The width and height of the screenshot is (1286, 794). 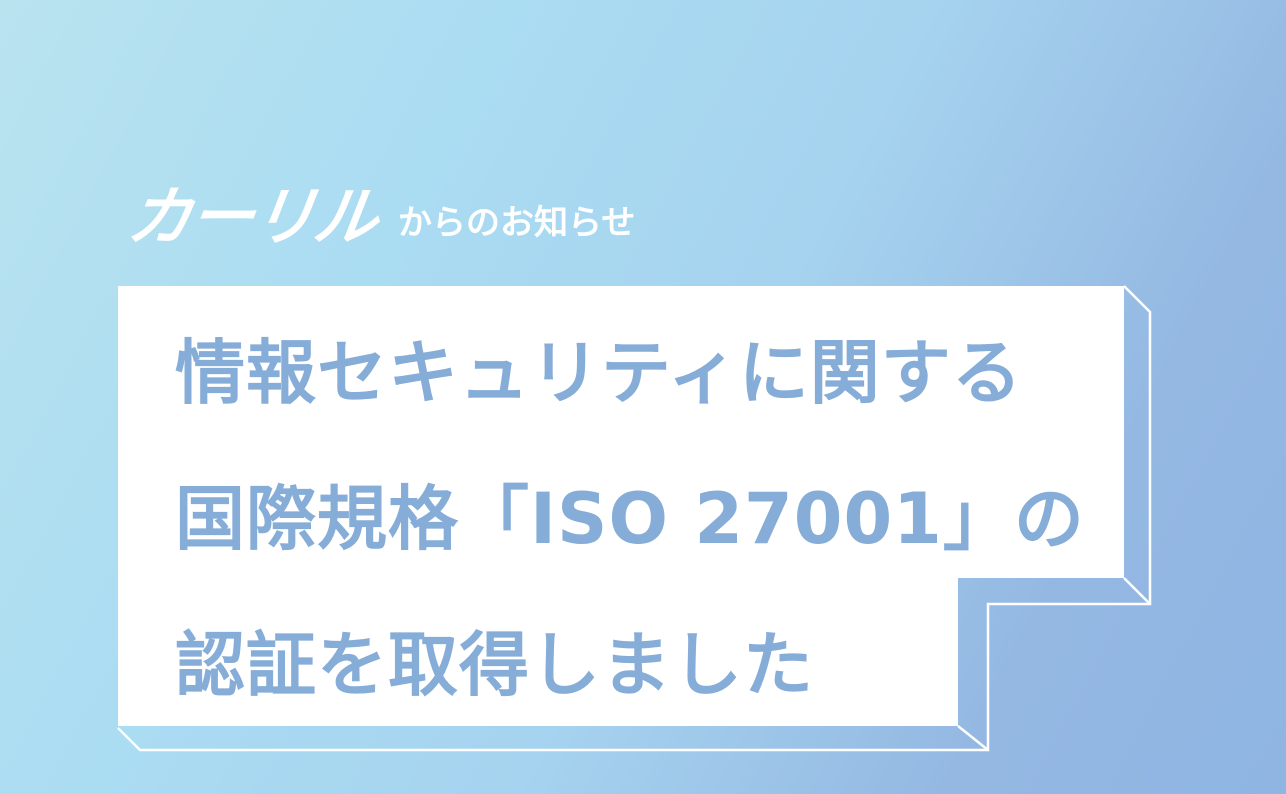 I want to click on headline-line-1: 情報セキュリティに関する, so click(x=599, y=373).